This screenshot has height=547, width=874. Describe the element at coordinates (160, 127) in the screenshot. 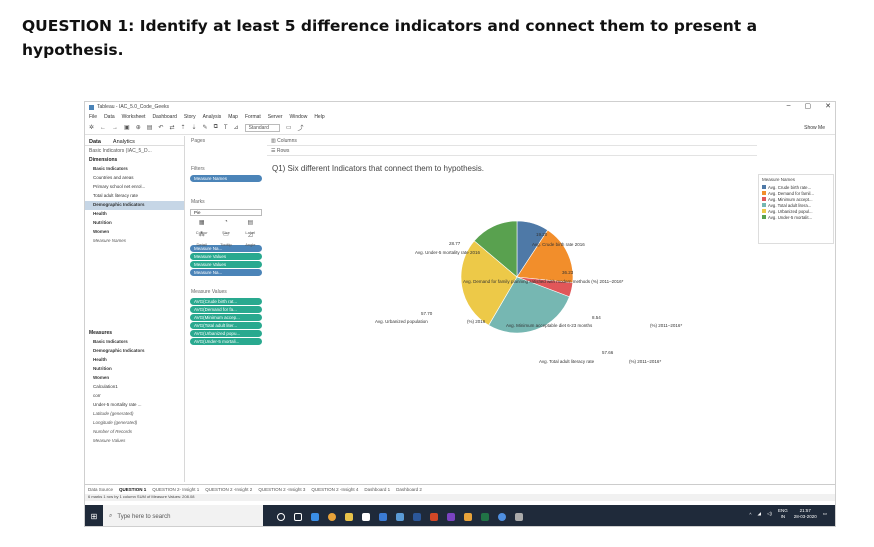

I see `undo-icon: ↶` at that location.